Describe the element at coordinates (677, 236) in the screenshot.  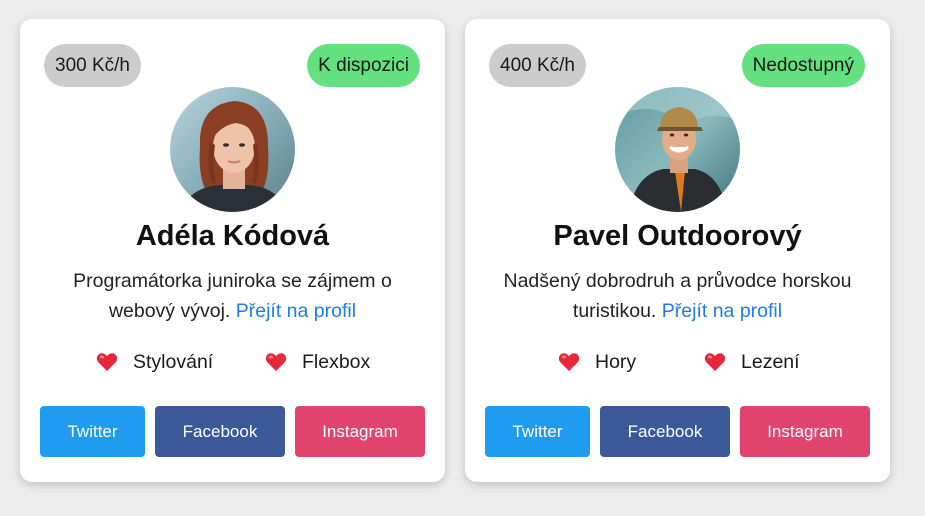
I see `profile-name: Pavel Outdoorový` at that location.